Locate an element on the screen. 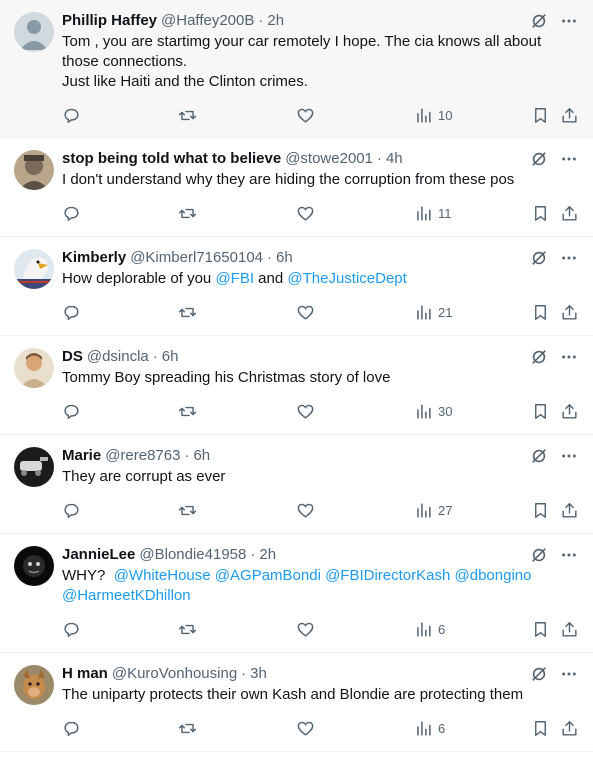 This screenshot has height=758, width=593. views-button: 11 is located at coordinates (433, 213).